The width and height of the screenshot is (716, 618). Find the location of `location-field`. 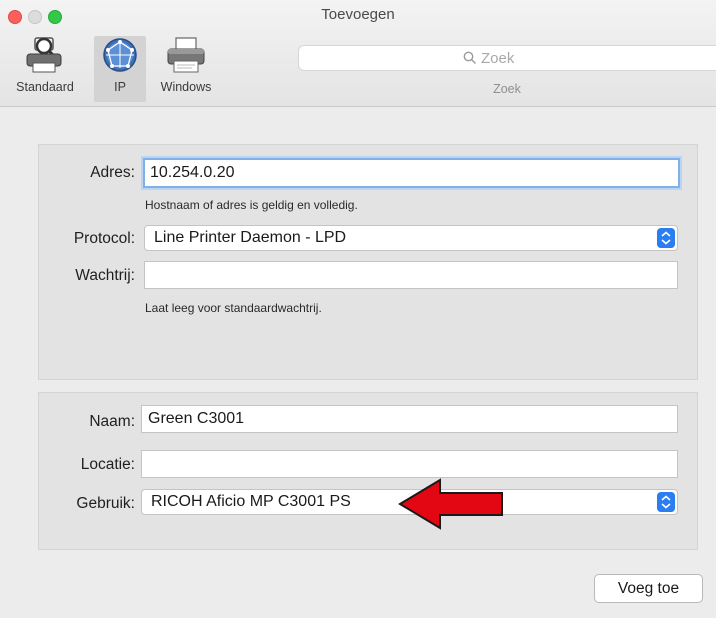

location-field is located at coordinates (409, 464).